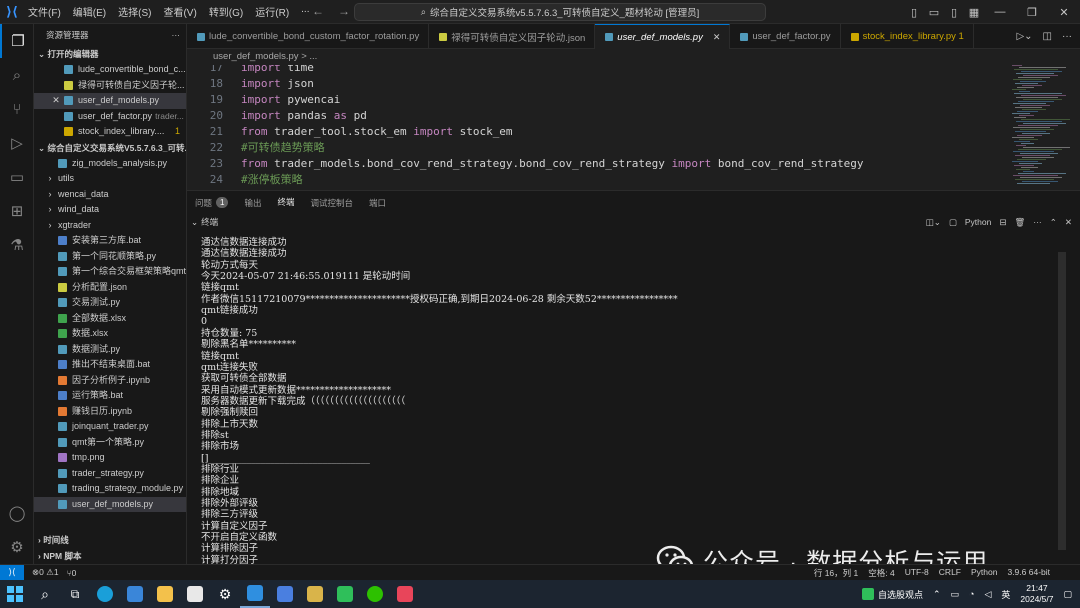  Describe the element at coordinates (17, 211) in the screenshot. I see `extensions-icon: ⊞` at that location.